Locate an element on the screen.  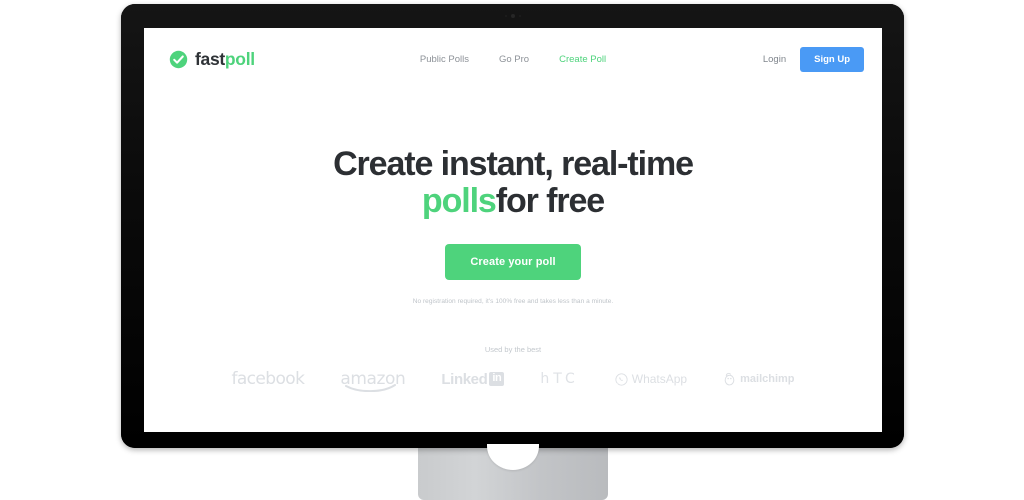
check-circle-icon is located at coordinates (178, 59).